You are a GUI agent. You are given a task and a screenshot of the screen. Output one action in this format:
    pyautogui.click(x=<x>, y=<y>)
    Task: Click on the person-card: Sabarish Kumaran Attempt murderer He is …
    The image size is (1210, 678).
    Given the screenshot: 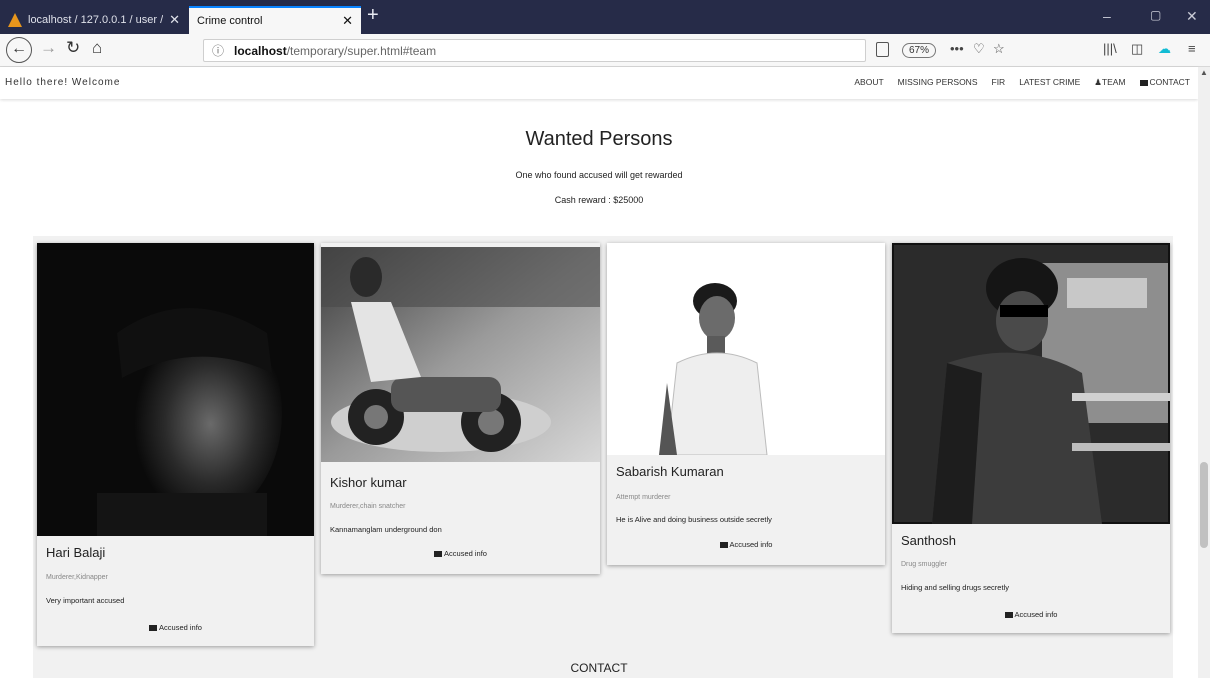 What is the action you would take?
    pyautogui.click(x=746, y=404)
    